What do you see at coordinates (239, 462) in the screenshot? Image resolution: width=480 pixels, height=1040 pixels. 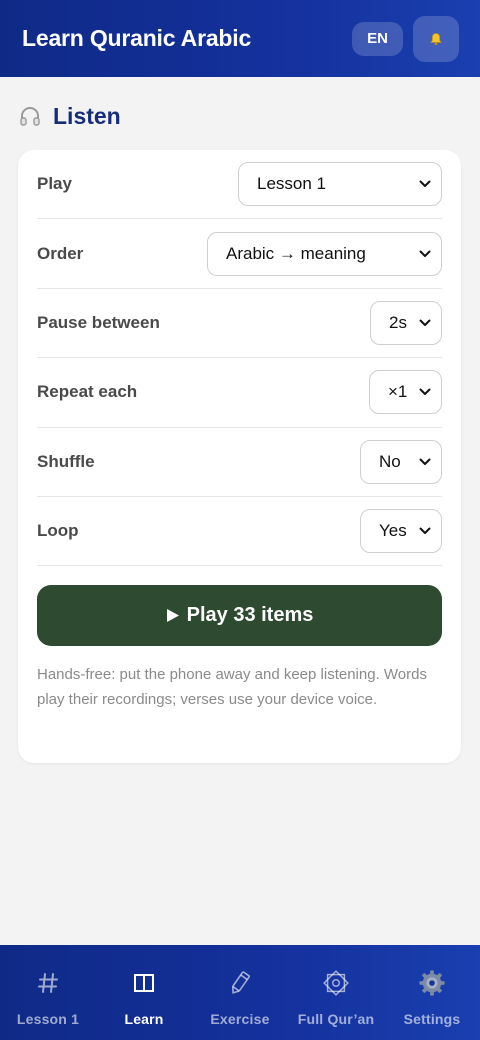 I see `setting-row-shuffle: Shuffle No` at bounding box center [239, 462].